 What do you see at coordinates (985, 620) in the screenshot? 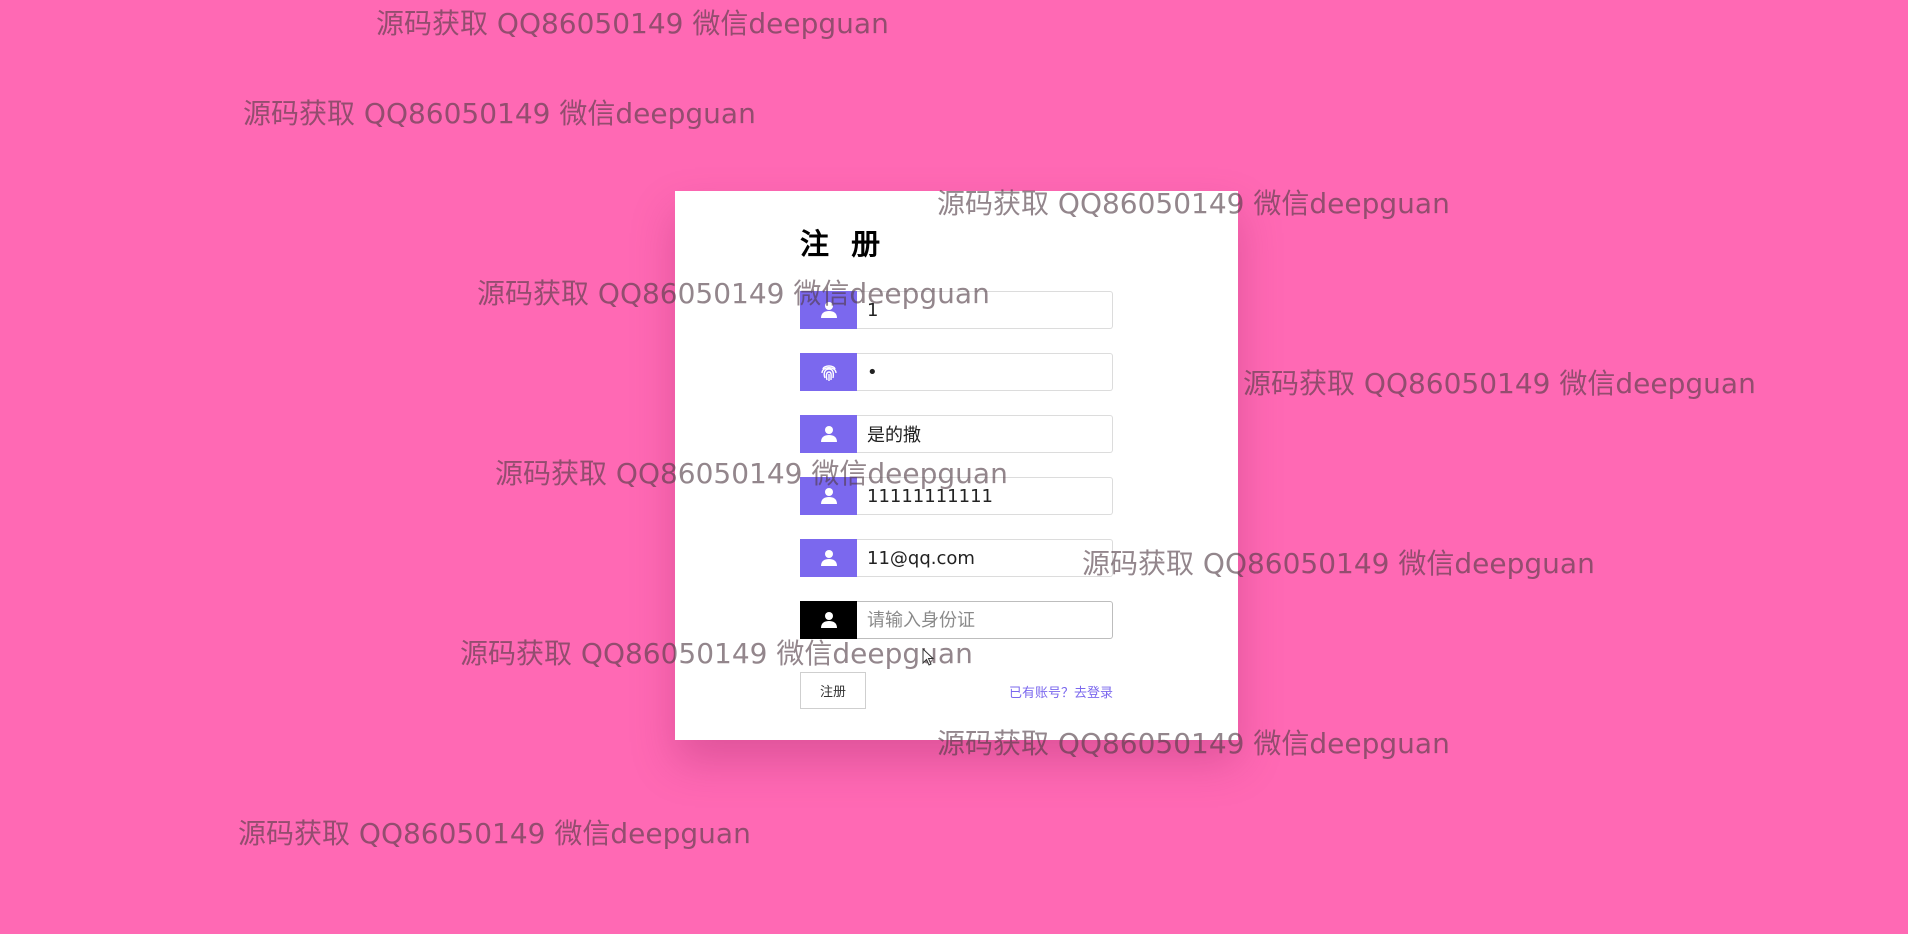
I see `id-card-input` at bounding box center [985, 620].